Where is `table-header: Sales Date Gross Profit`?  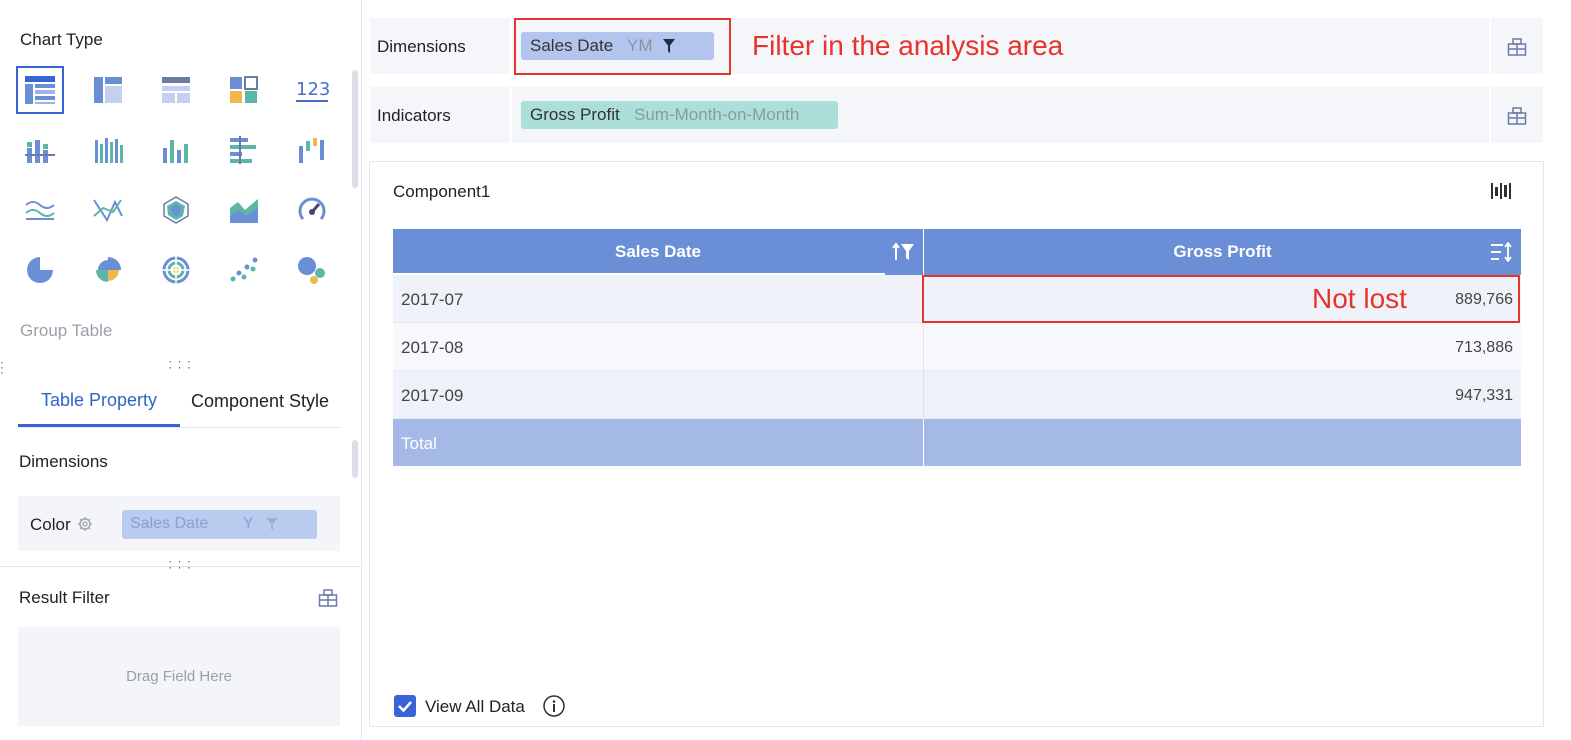 table-header: Sales Date Gross Profit is located at coordinates (957, 252).